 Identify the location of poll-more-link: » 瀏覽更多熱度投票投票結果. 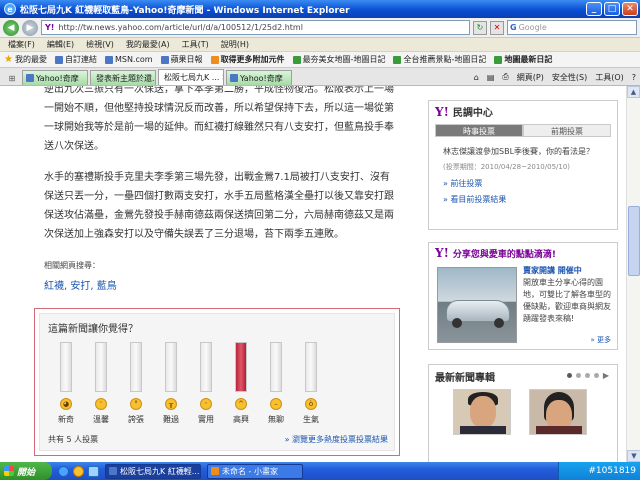
(336, 439).